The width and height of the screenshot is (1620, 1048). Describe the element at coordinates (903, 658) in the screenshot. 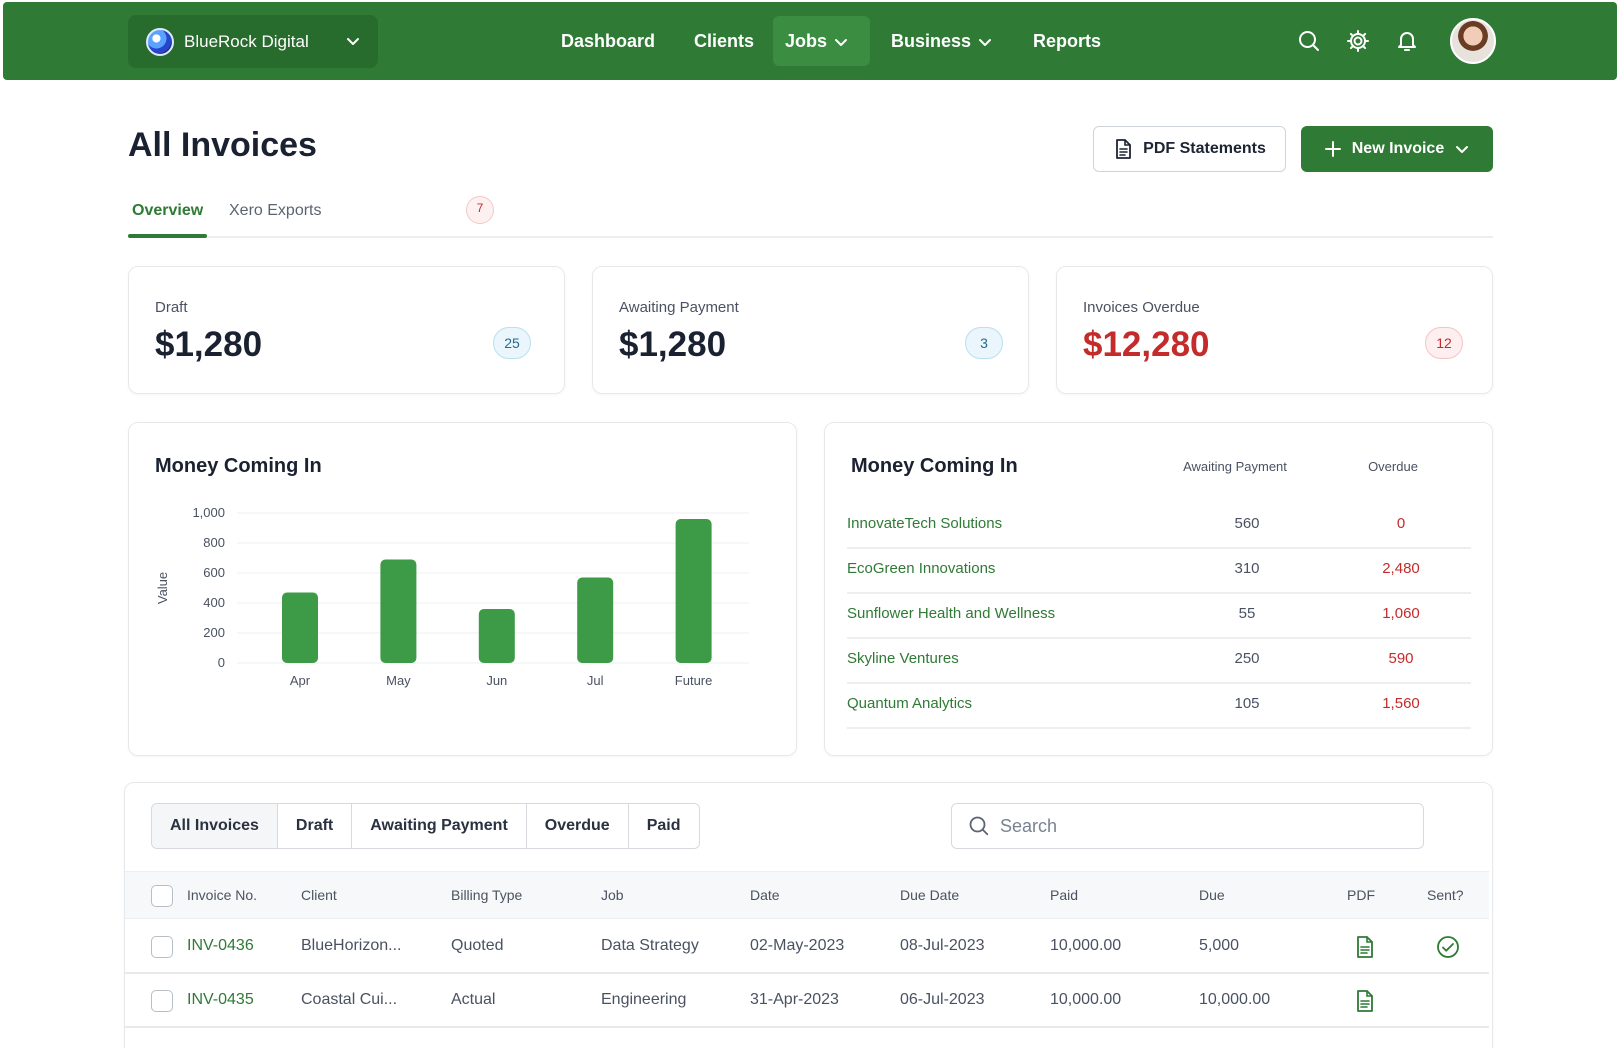

I see `client-link: Skyline Ventures` at that location.